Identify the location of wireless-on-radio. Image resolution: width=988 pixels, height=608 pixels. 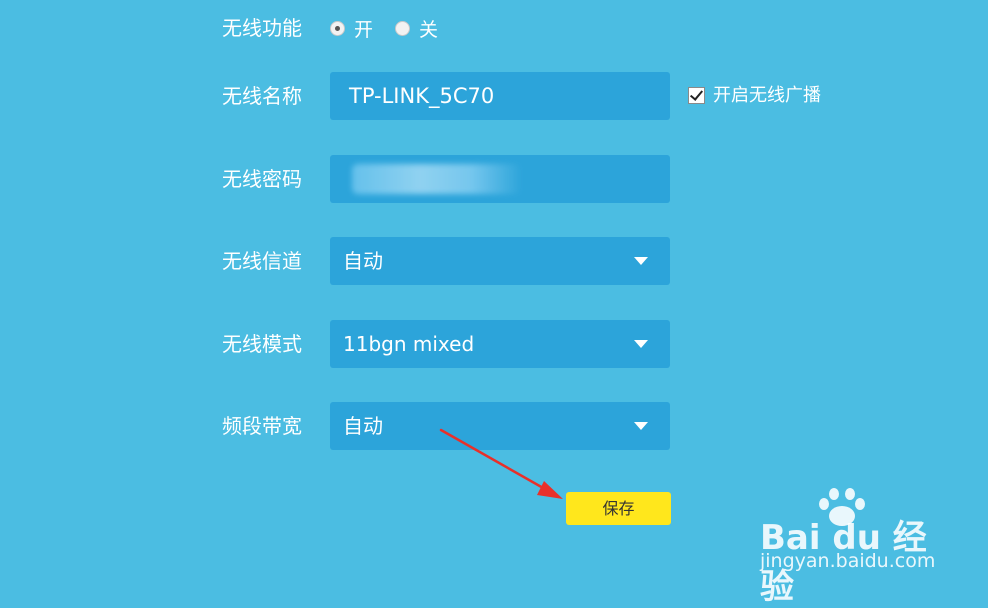
(337, 28).